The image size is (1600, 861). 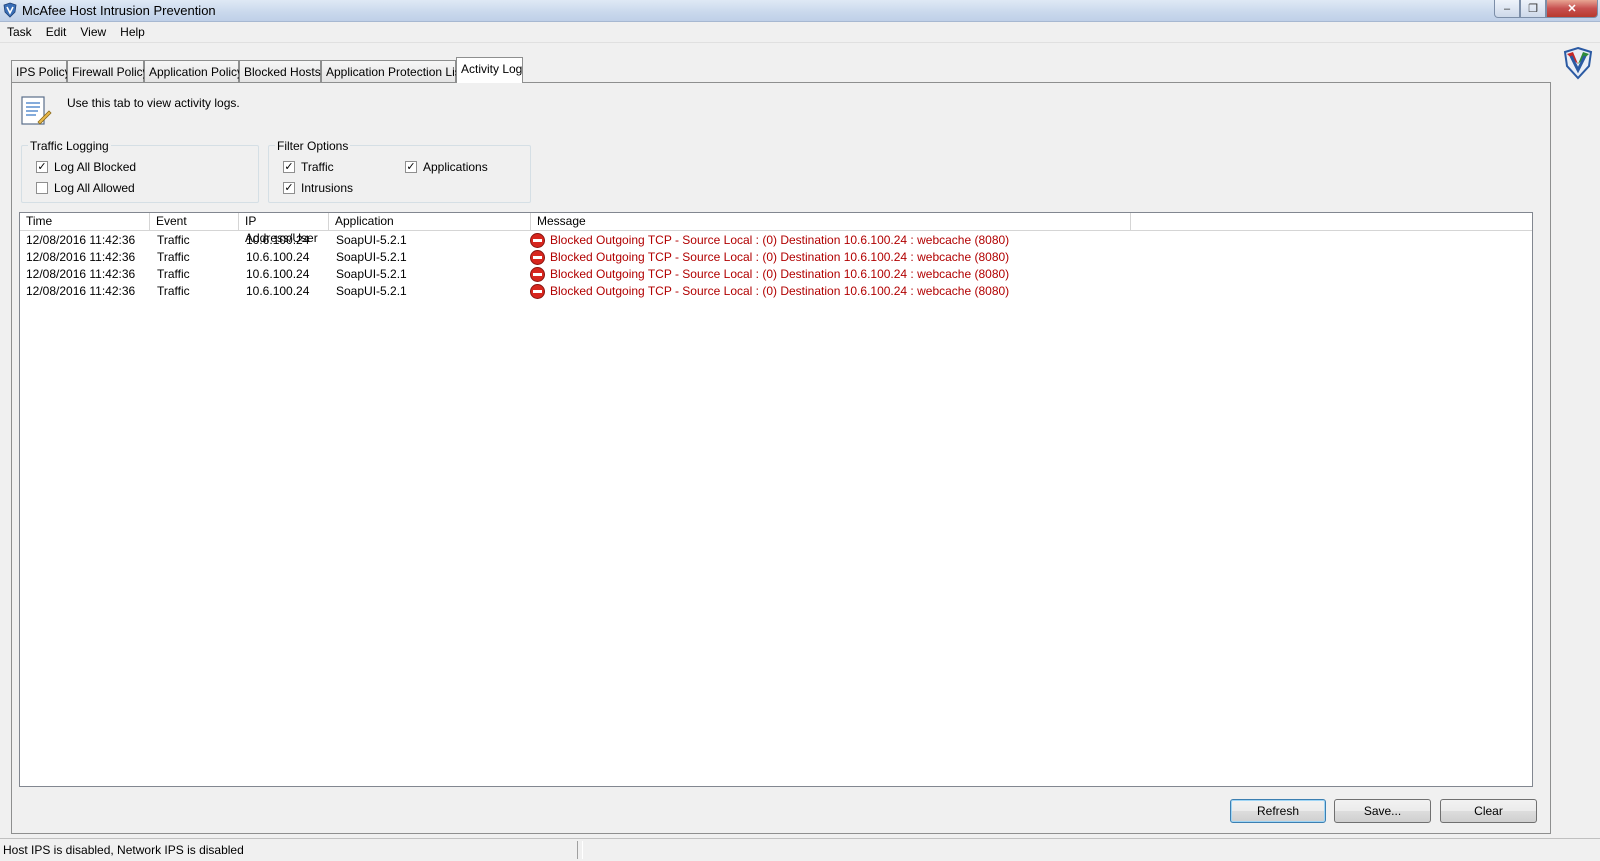 I want to click on mcafee-logo-icon, so click(x=1578, y=63).